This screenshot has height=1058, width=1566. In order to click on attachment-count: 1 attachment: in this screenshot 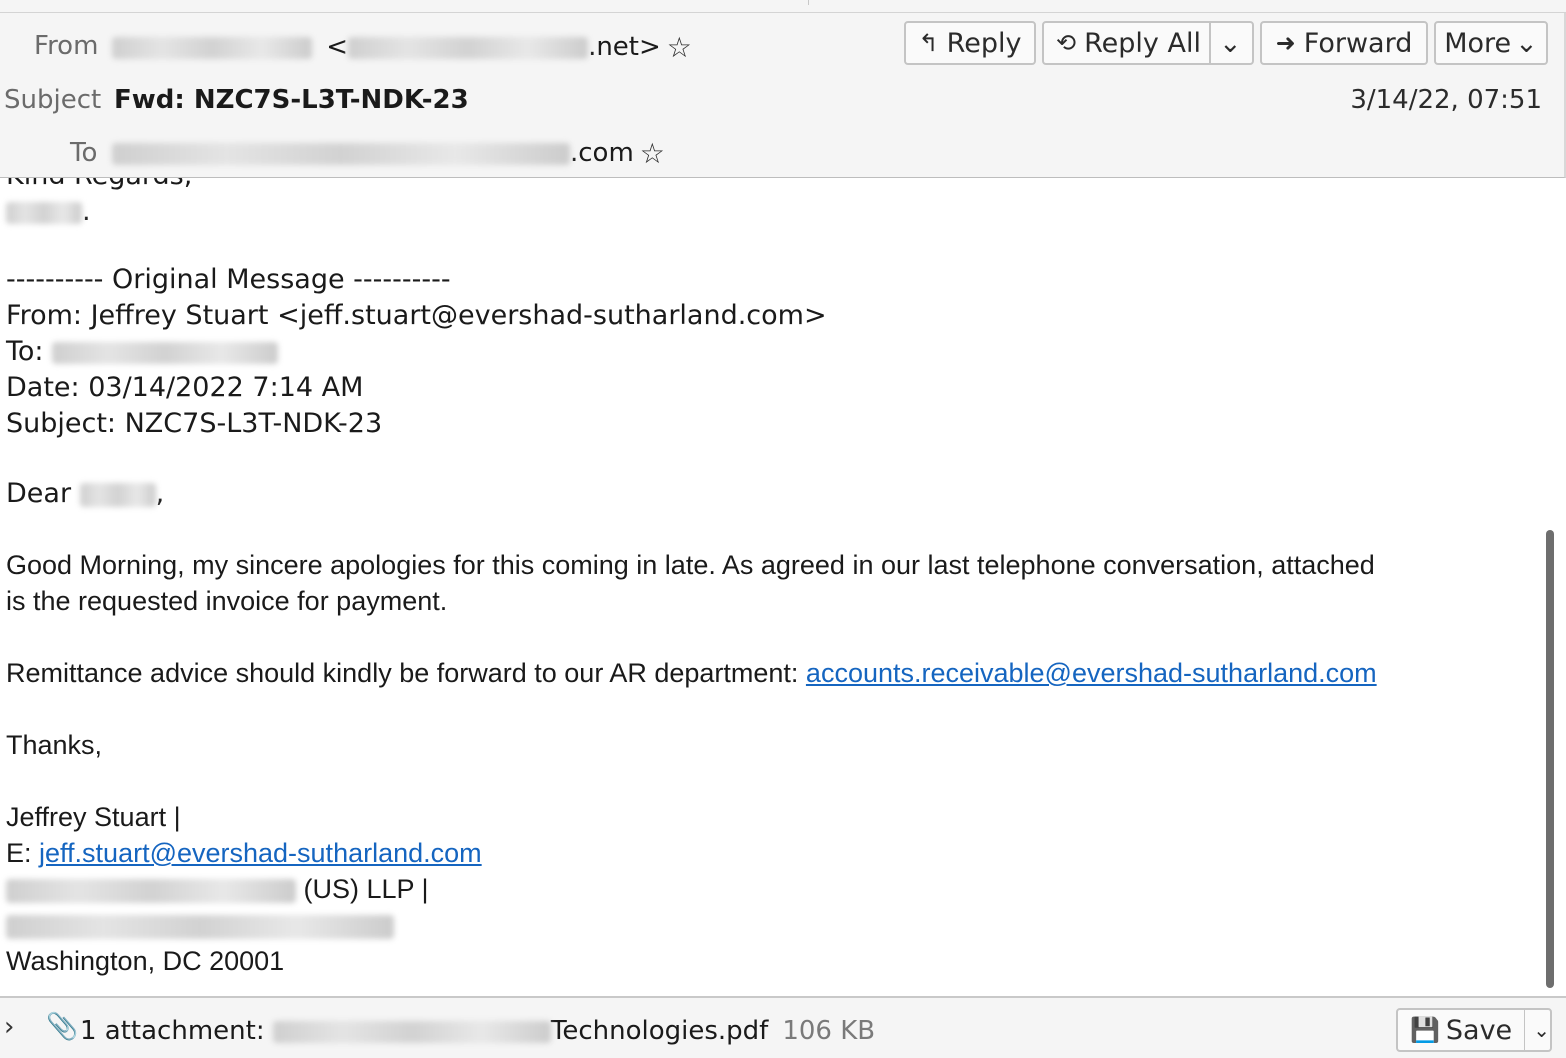, I will do `click(172, 1031)`.